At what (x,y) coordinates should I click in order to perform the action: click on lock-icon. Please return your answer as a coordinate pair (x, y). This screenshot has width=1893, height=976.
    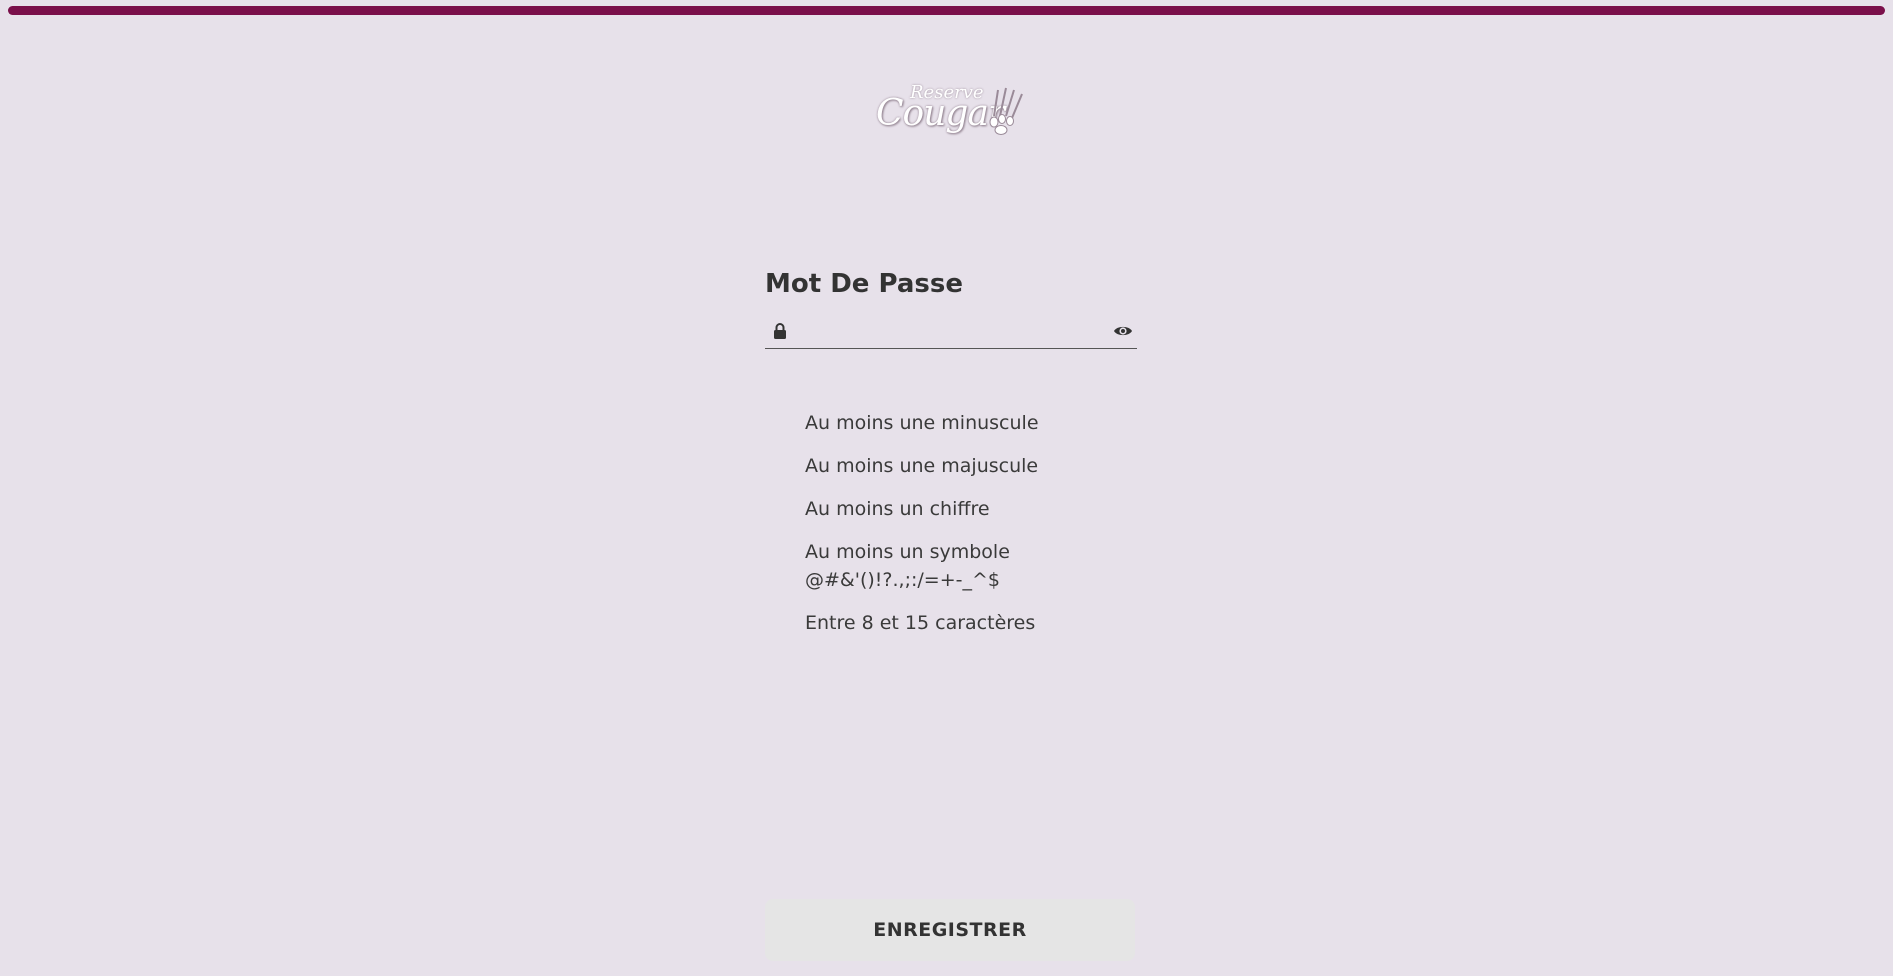
    Looking at the image, I should click on (780, 331).